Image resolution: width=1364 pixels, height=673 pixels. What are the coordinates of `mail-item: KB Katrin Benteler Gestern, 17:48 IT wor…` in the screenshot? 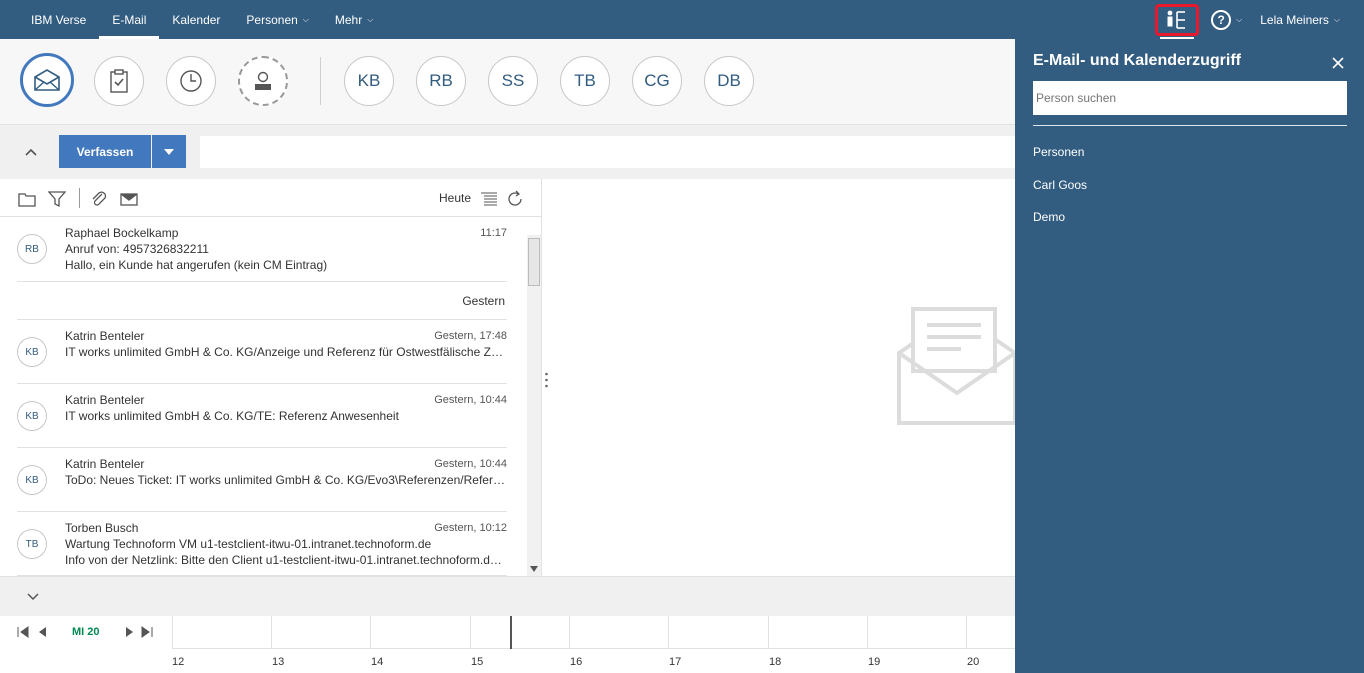 It's located at (262, 352).